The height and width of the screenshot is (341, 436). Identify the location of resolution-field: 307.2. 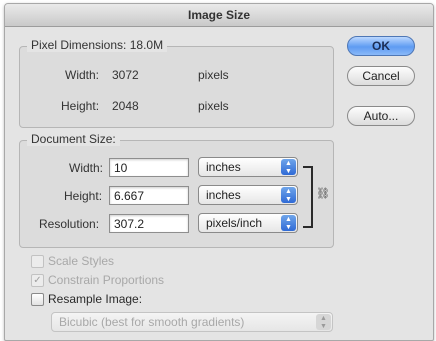
(149, 223).